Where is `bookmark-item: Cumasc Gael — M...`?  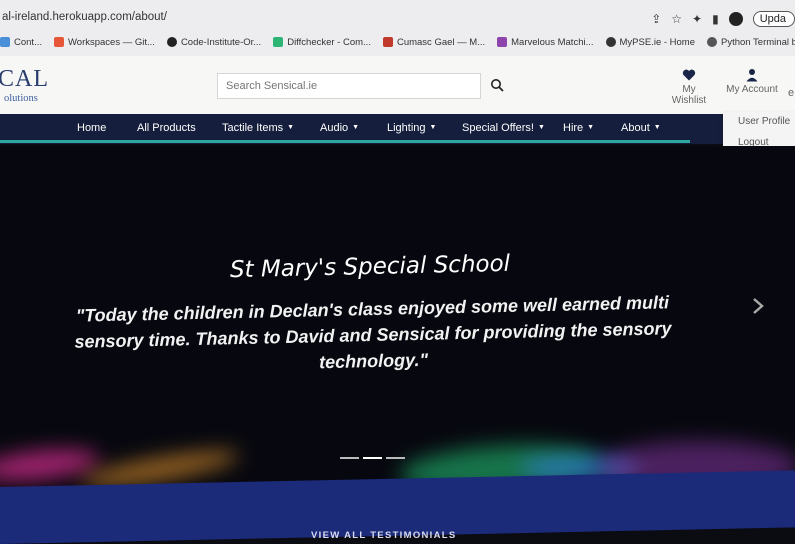 bookmark-item: Cumasc Gael — M... is located at coordinates (433, 42).